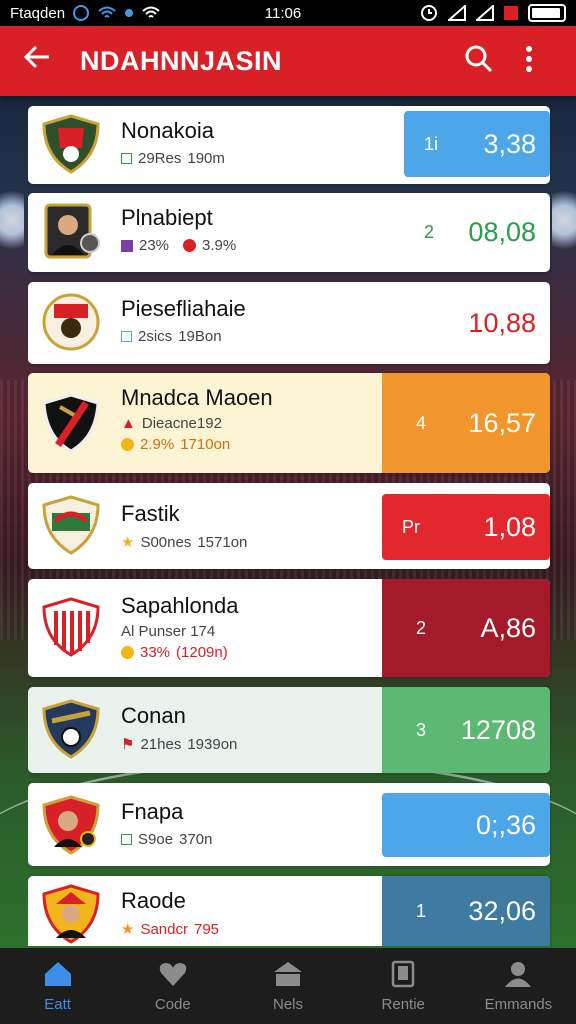  What do you see at coordinates (288, 61) in the screenshot?
I see `app-bar: NDAHNNJASIN` at bounding box center [288, 61].